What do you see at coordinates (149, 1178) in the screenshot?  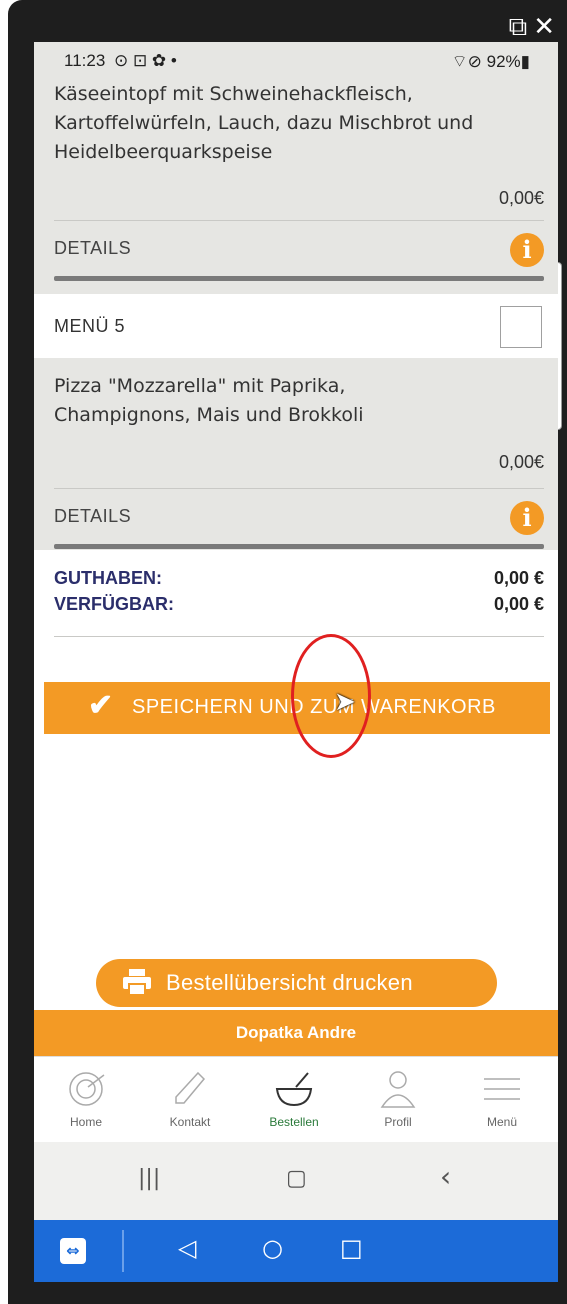 I see `recents-icon: |||` at bounding box center [149, 1178].